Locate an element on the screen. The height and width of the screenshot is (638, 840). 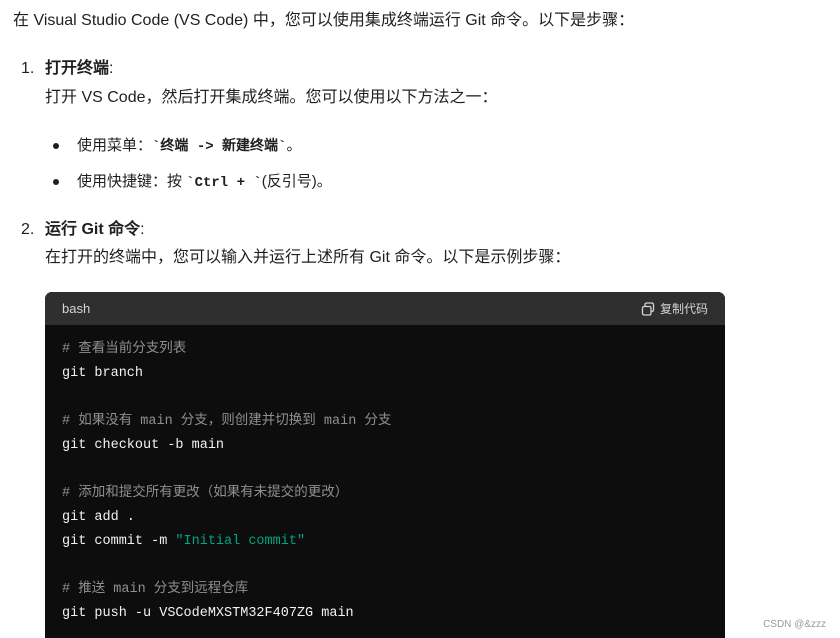
code-line: git commit -m "Initial commit" is located at coordinates (183, 542).